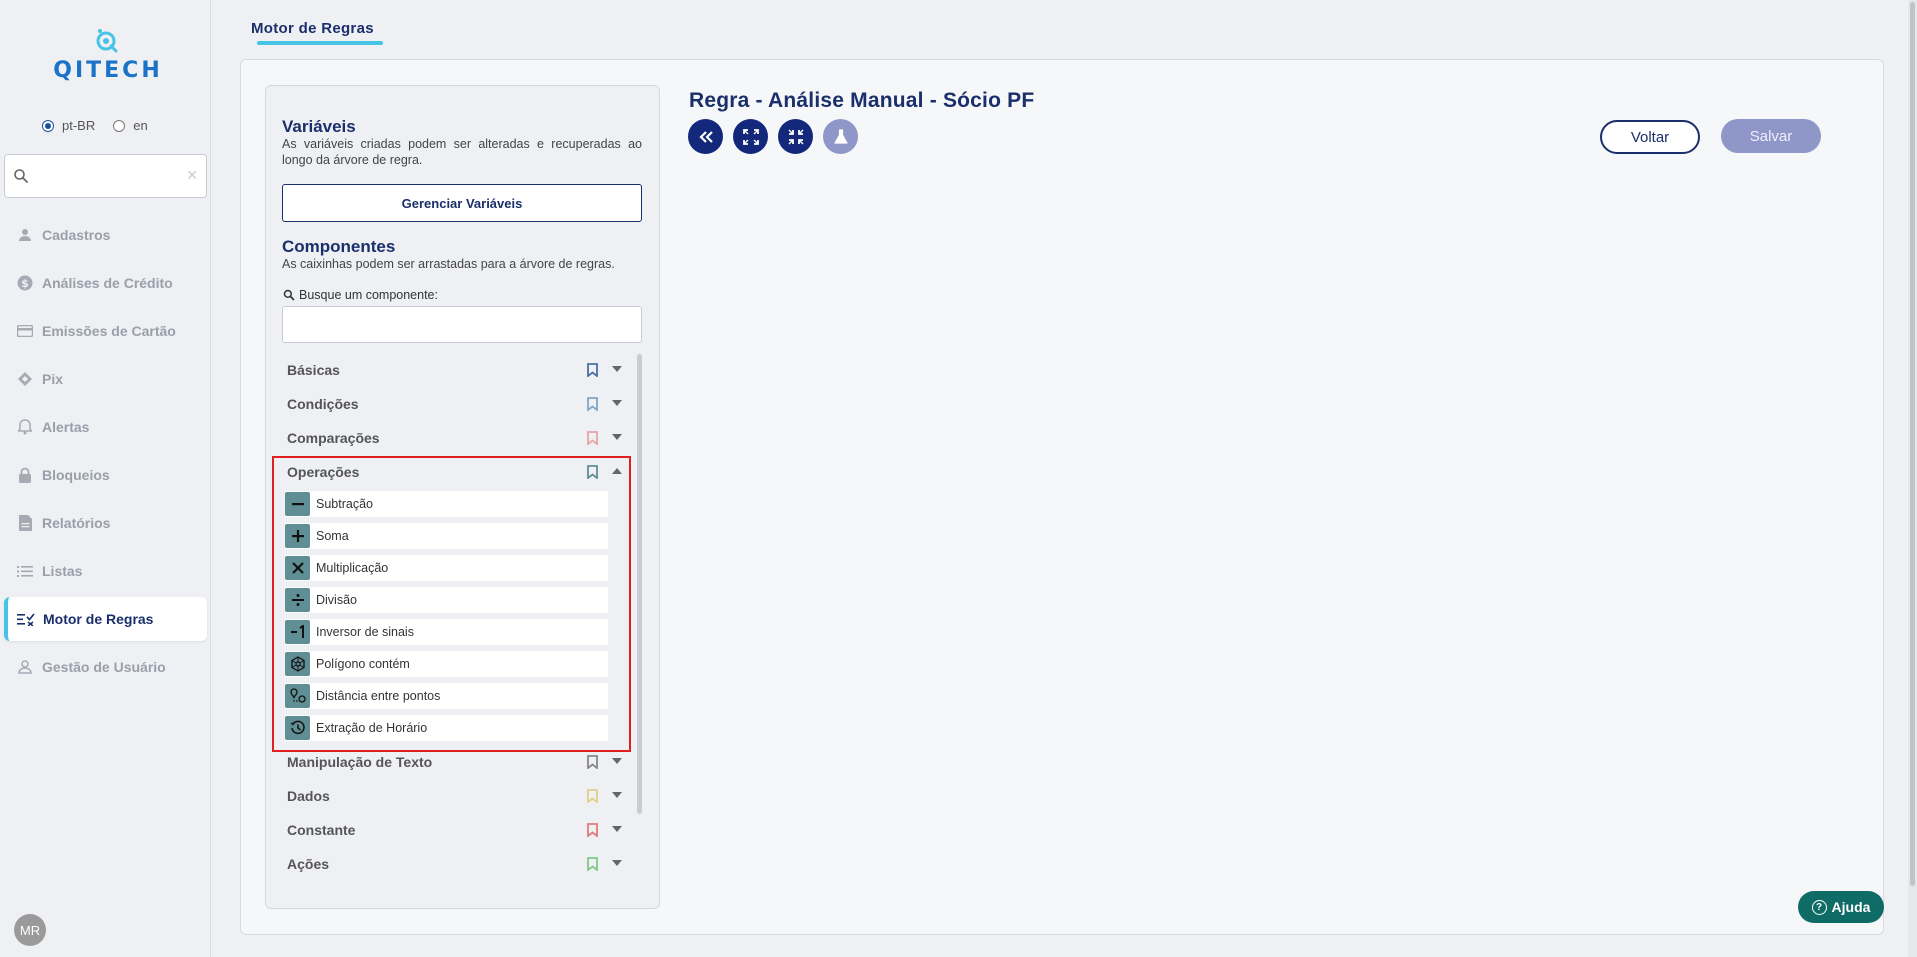 The width and height of the screenshot is (1917, 957). Describe the element at coordinates (76, 235) in the screenshot. I see `sidebar-item-label: Cadastros` at that location.